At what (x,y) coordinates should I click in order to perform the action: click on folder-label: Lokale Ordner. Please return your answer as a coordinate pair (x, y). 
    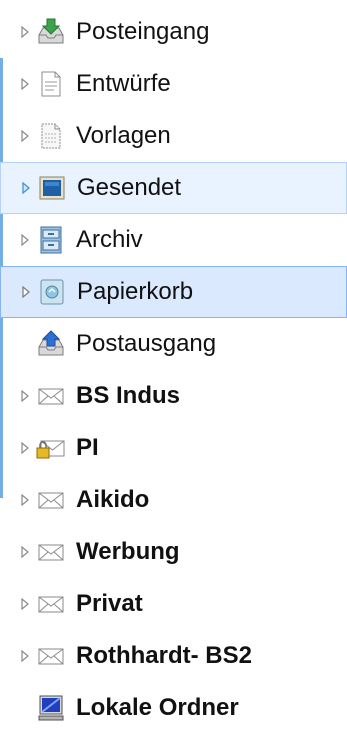
    Looking at the image, I should click on (157, 707).